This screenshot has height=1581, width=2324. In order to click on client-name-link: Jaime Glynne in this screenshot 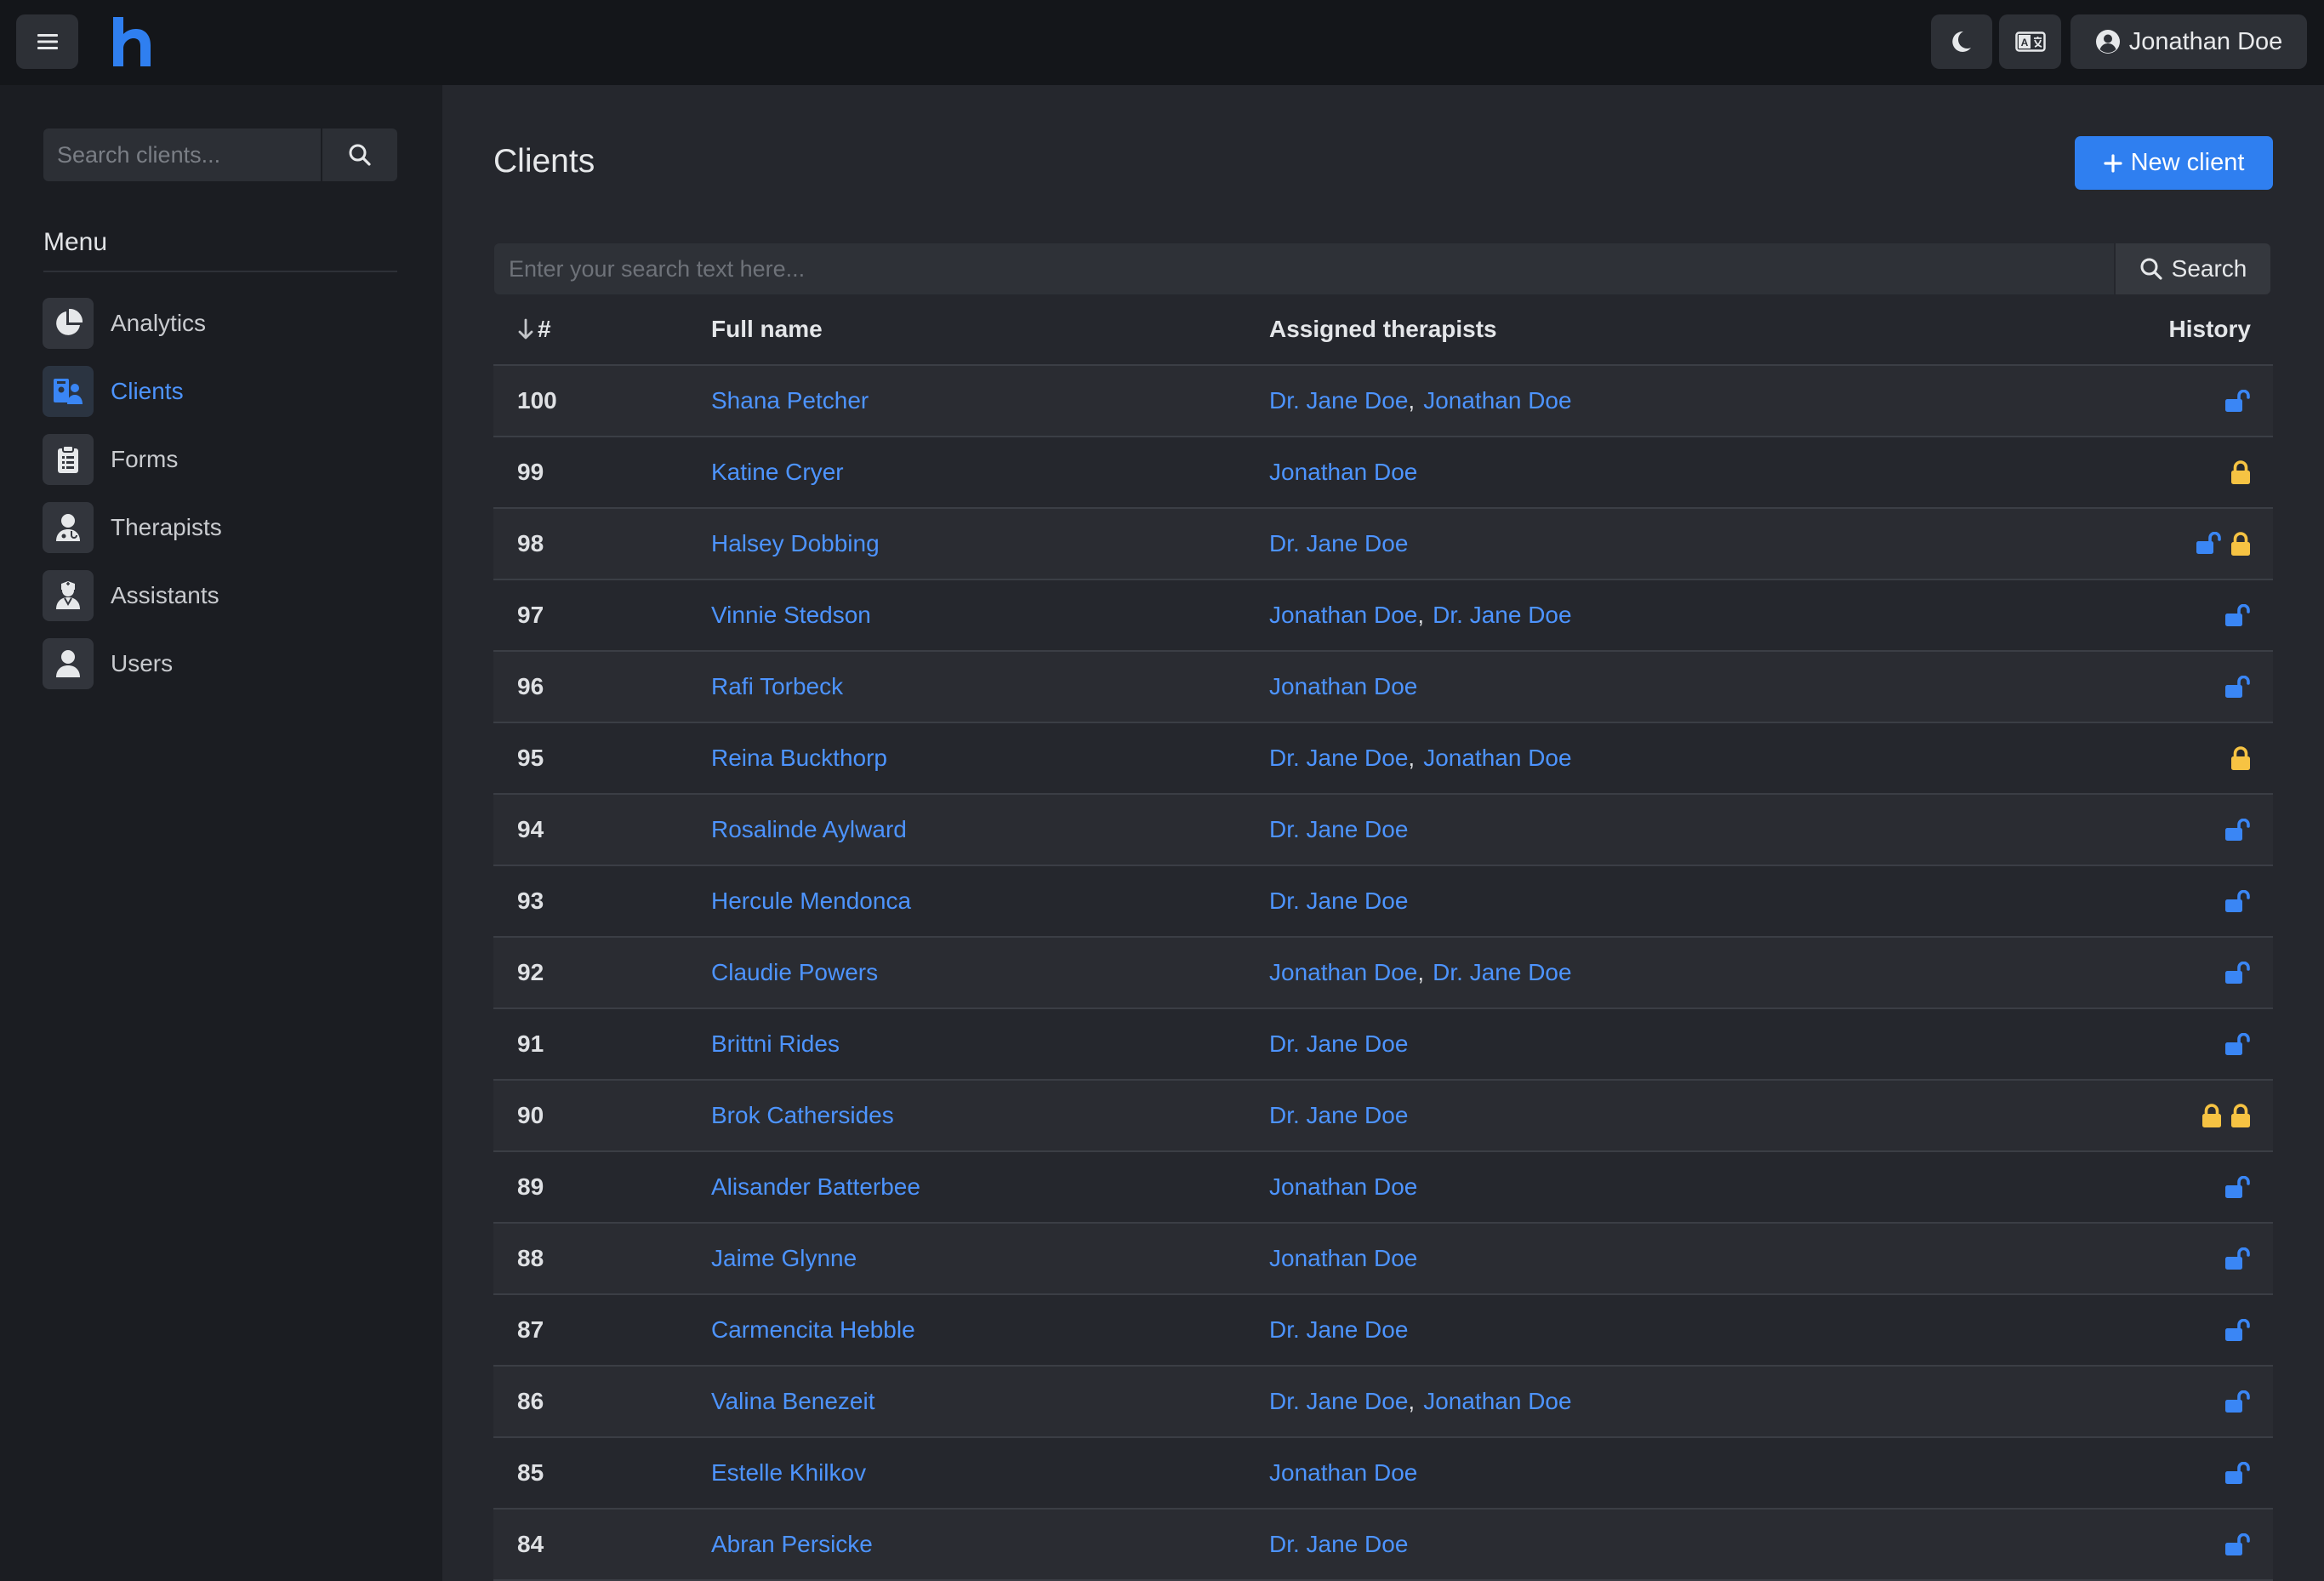, I will do `click(784, 1258)`.